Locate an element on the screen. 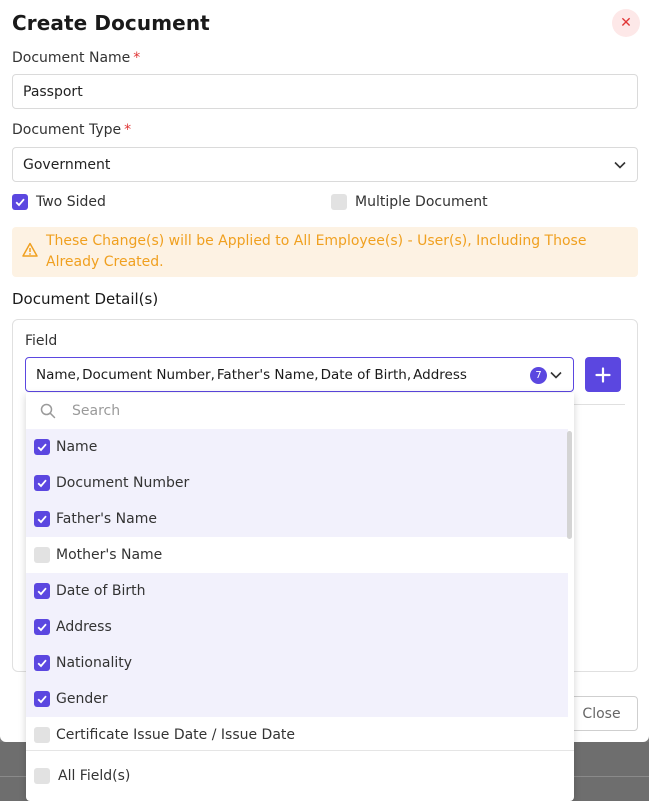 The width and height of the screenshot is (649, 801). document-details-title: Document Detail(s) is located at coordinates (85, 299).